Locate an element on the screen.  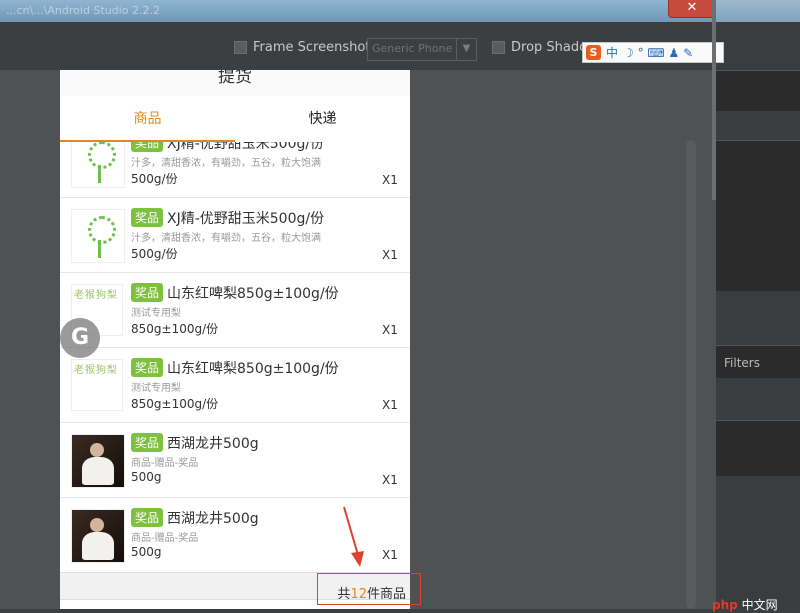
g-logo-icon: G is located at coordinates (80, 338).